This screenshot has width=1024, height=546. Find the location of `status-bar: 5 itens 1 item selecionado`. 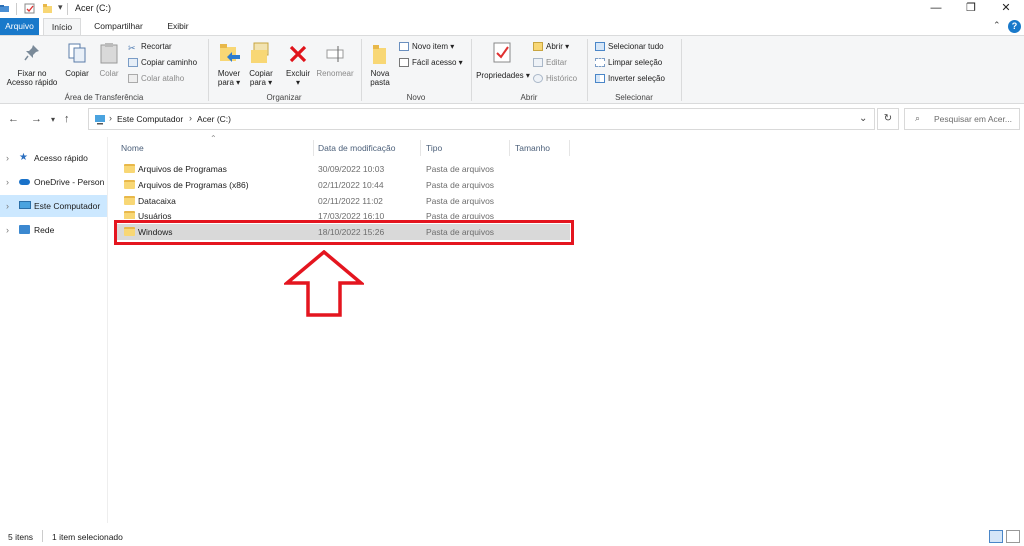

status-bar: 5 itens 1 item selecionado is located at coordinates (512, 537).